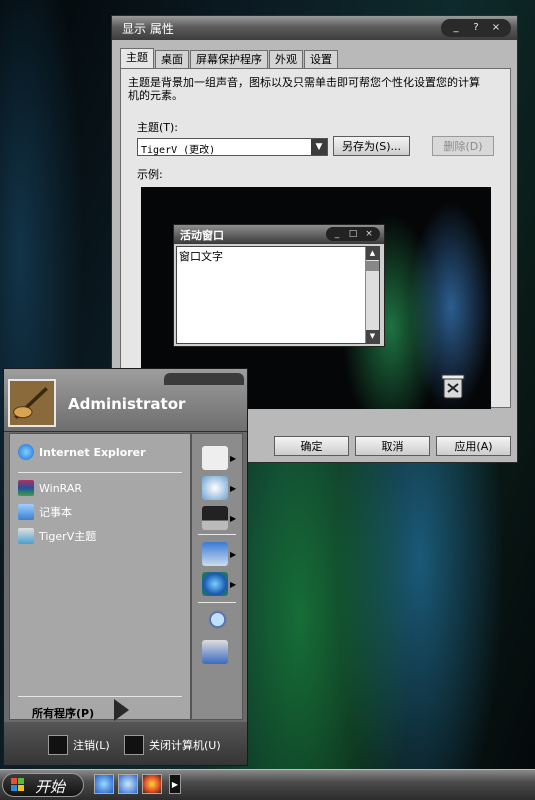 The height and width of the screenshot is (800, 535). I want to click on start-menu-header: Administrator, so click(125, 400).